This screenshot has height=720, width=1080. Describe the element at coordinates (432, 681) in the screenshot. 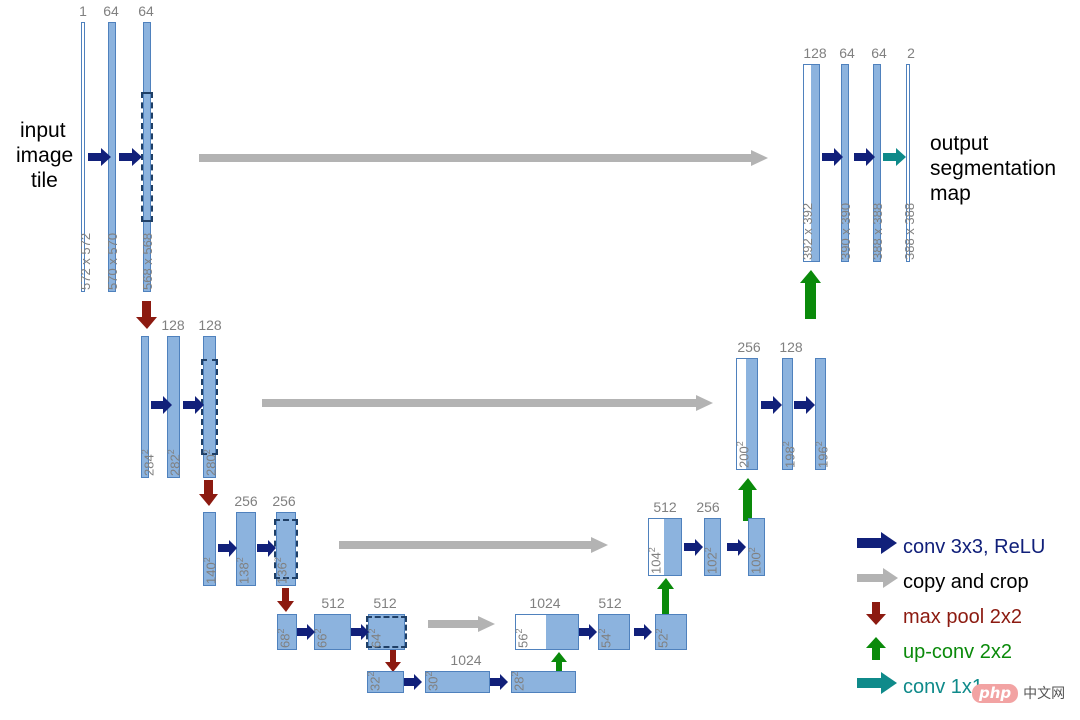

I see `dim-label-l5-1: 302` at that location.